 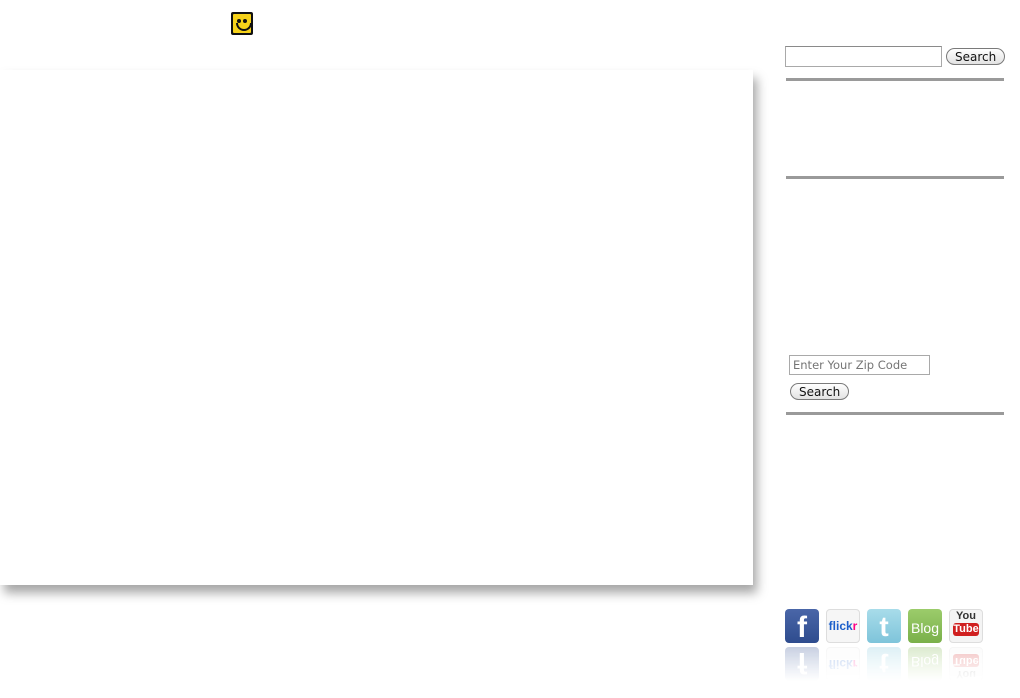 What do you see at coordinates (840, 626) in the screenshot?
I see `flickr-label: flick` at bounding box center [840, 626].